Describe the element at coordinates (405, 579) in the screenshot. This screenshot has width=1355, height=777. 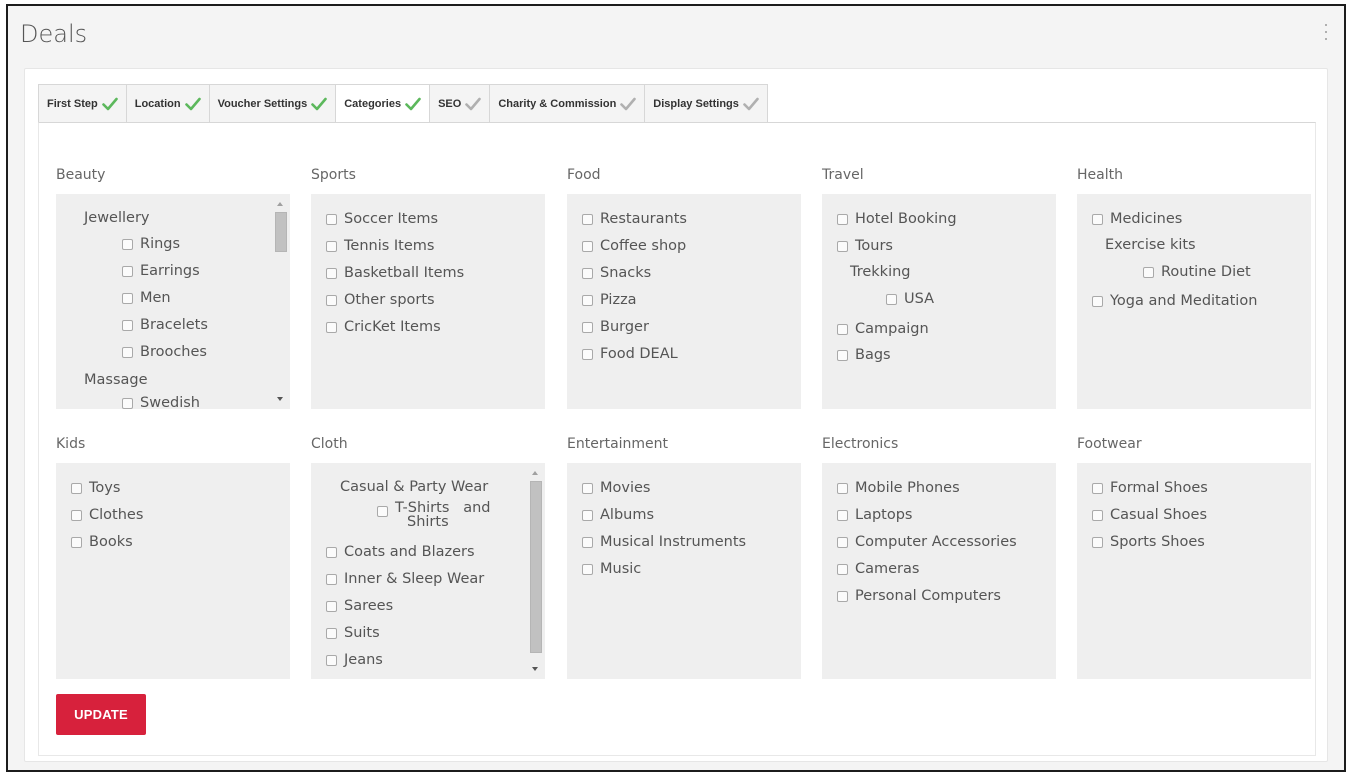
I see `checkbox-item-inner-sleep-wear: Inner & Sleep Wear` at that location.